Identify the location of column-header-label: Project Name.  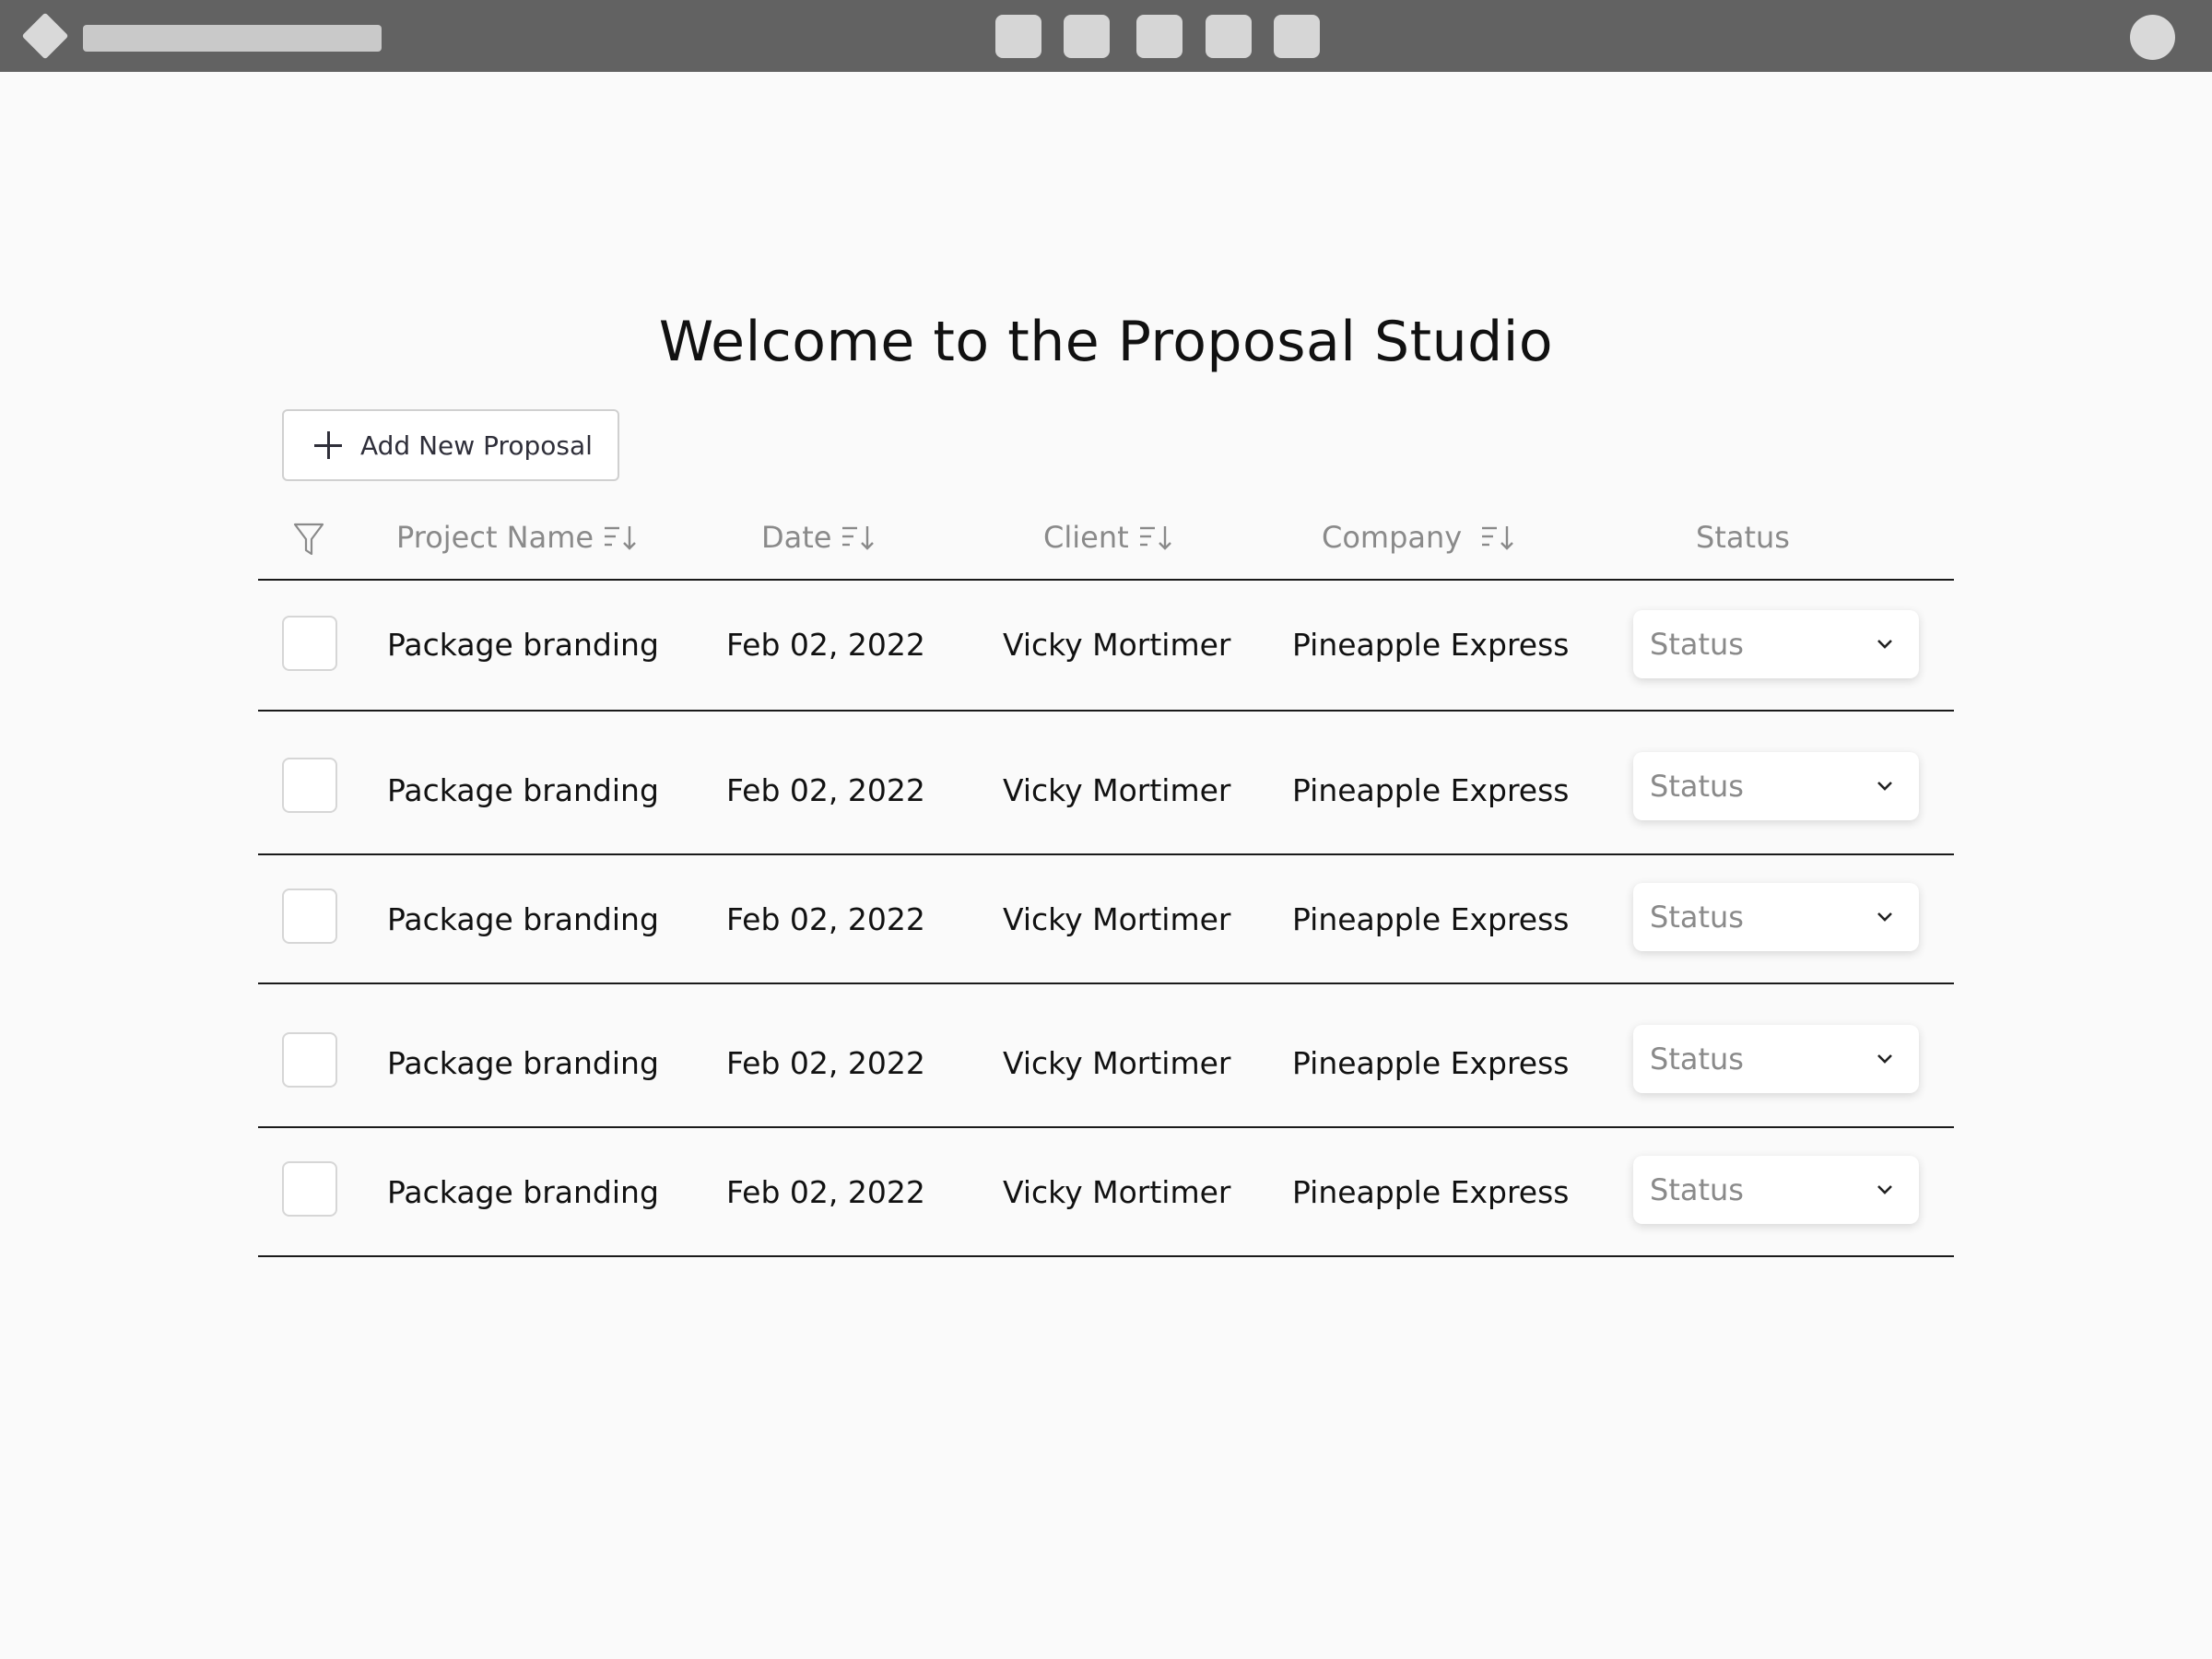
(495, 537).